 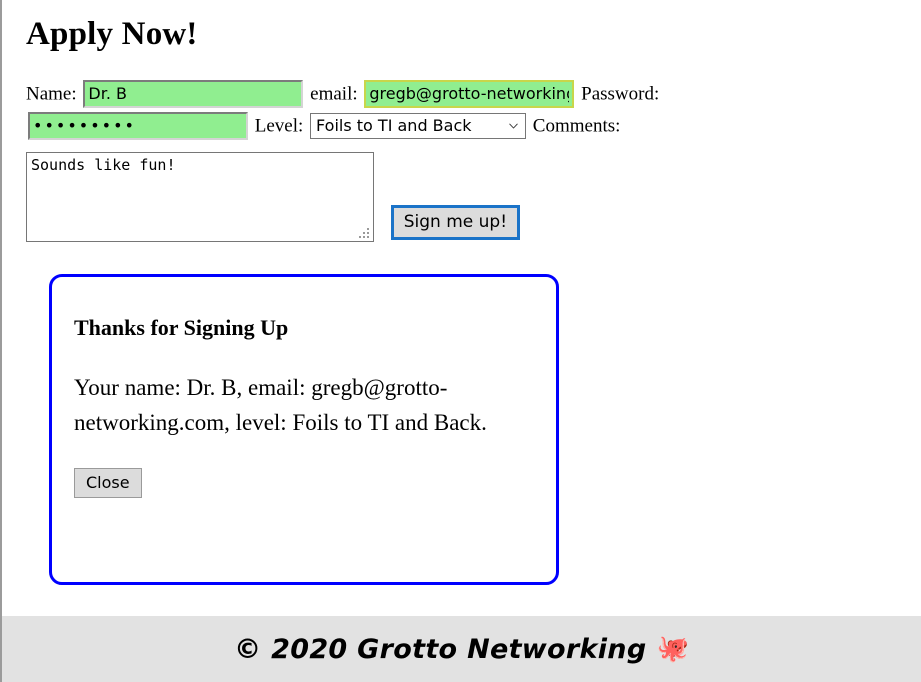 I want to click on form-row-two: Level: Foils to TI and Back Comments:, so click(x=461, y=125).